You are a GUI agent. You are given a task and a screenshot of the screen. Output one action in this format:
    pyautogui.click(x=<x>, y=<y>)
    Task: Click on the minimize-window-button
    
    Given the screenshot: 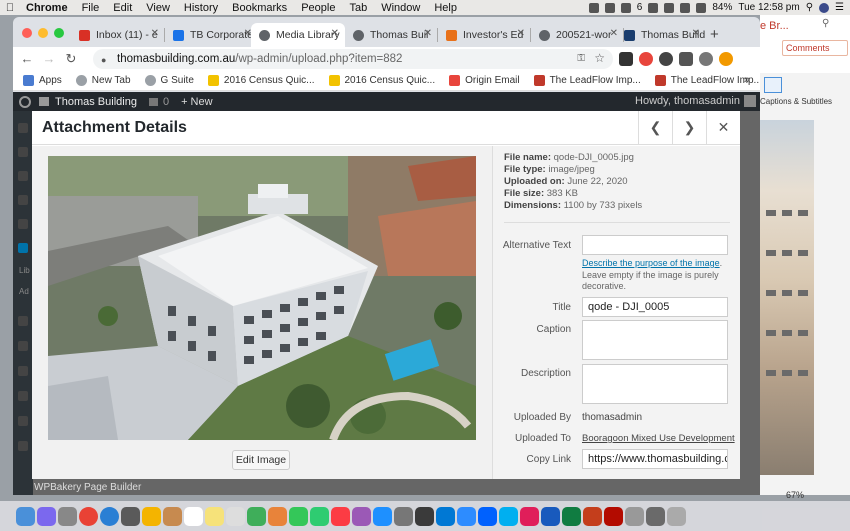 What is the action you would take?
    pyautogui.click(x=43, y=33)
    